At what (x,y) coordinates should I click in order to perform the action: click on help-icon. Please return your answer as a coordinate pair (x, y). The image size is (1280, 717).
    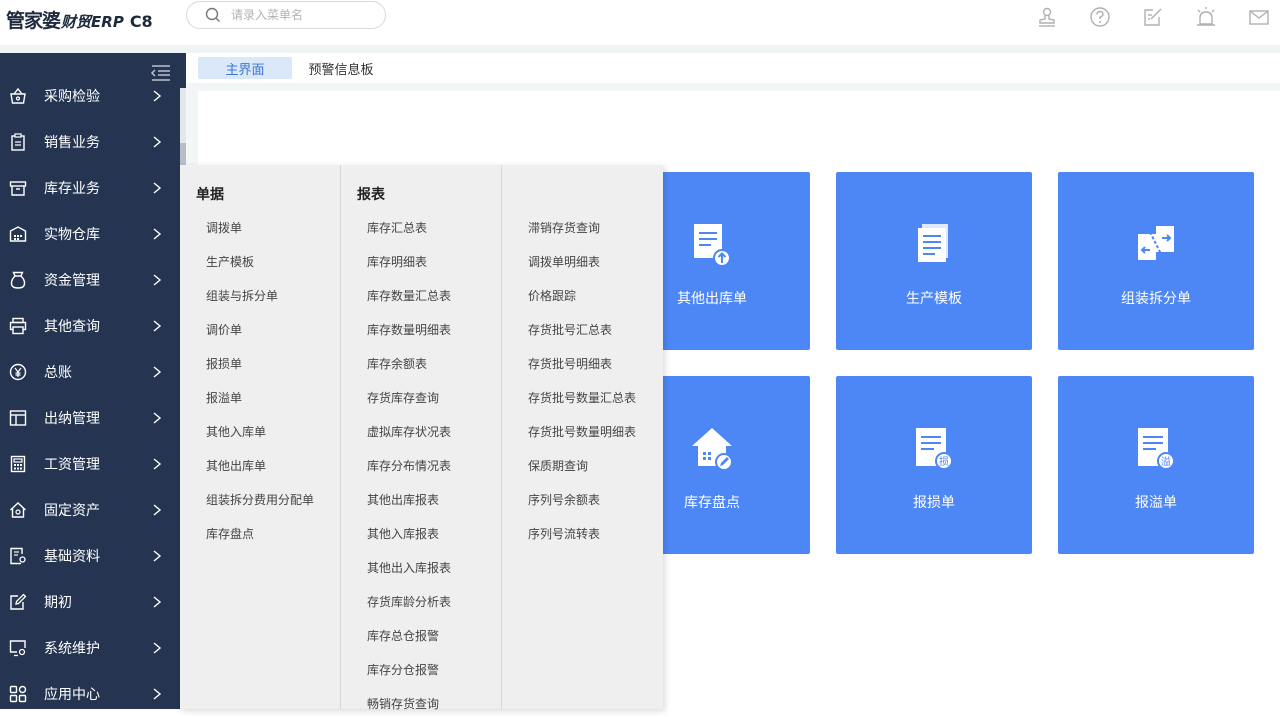
    Looking at the image, I should click on (1100, 17).